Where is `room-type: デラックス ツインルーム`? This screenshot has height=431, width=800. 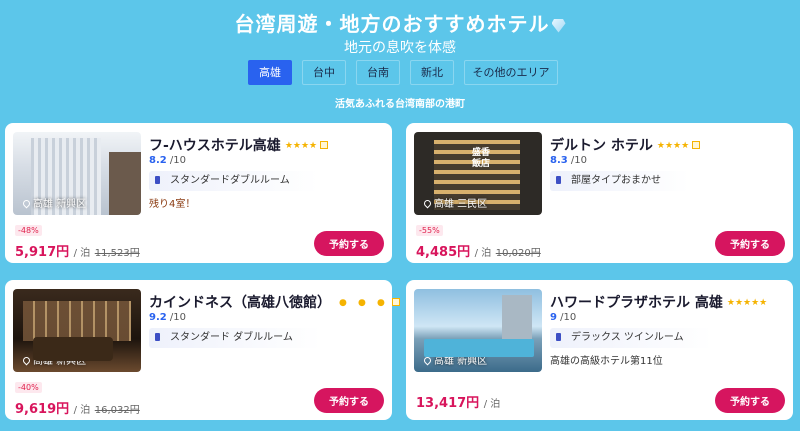 room-type: デラックス ツインルーム is located at coordinates (631, 338).